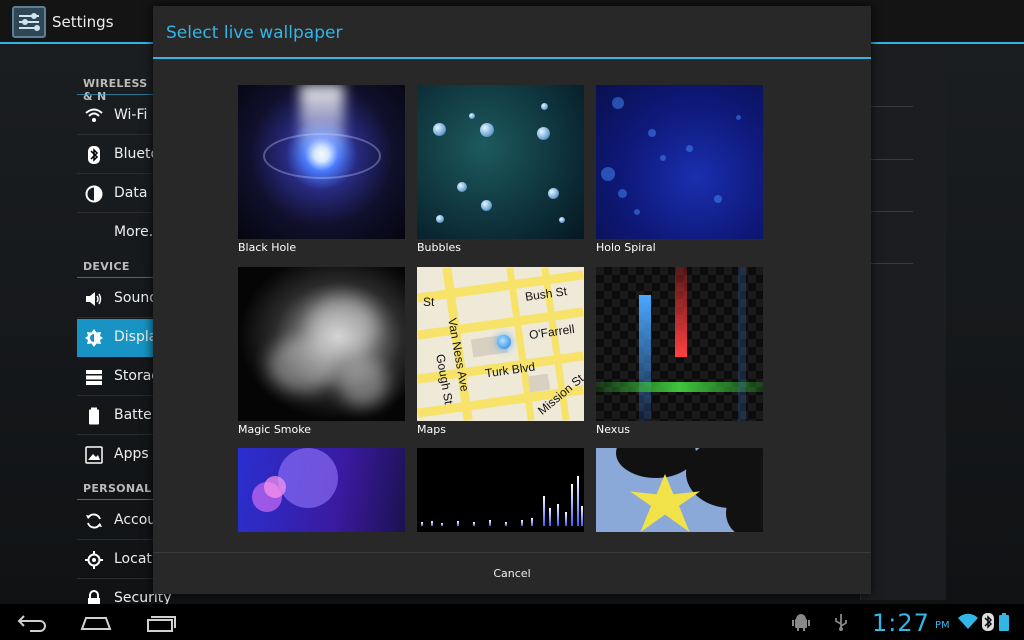 The height and width of the screenshot is (640, 1024). I want to click on usb-icon, so click(841, 622).